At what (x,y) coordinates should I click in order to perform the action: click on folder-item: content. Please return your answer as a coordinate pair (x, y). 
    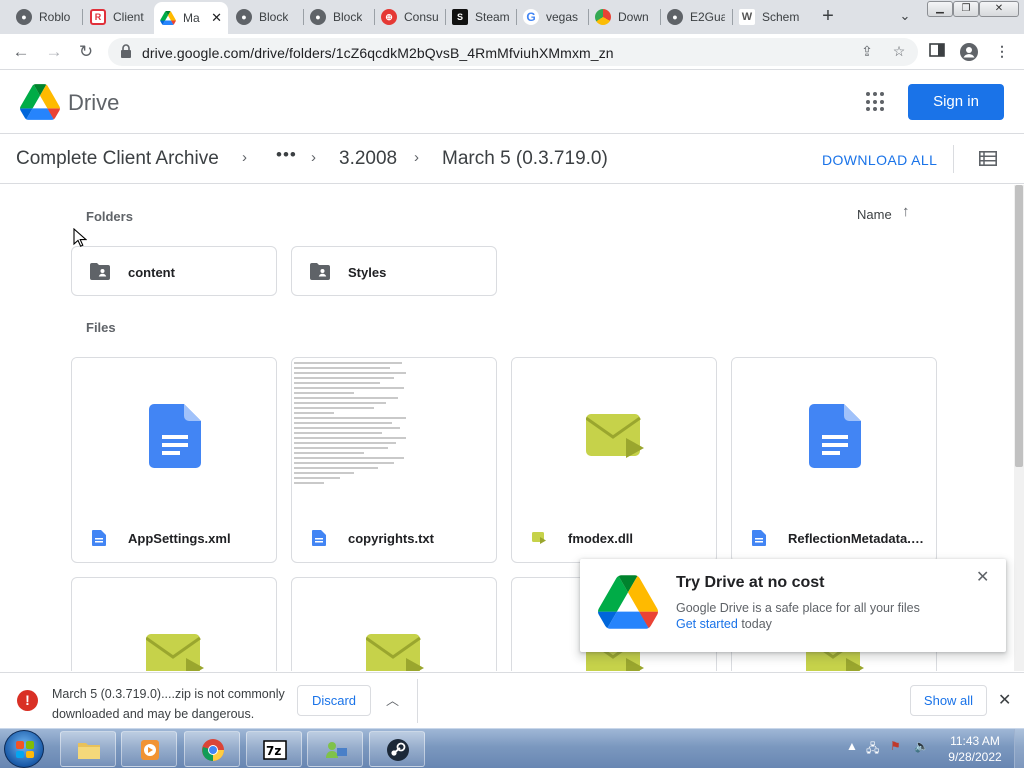
    Looking at the image, I should click on (174, 271).